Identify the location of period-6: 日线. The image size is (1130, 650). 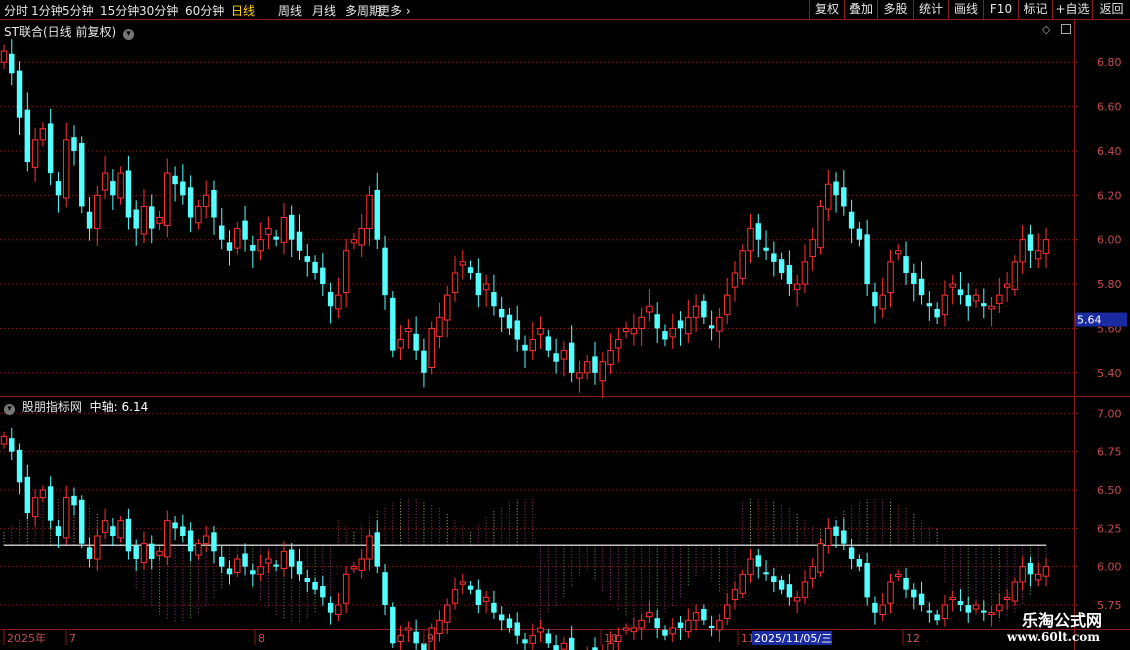
(243, 10).